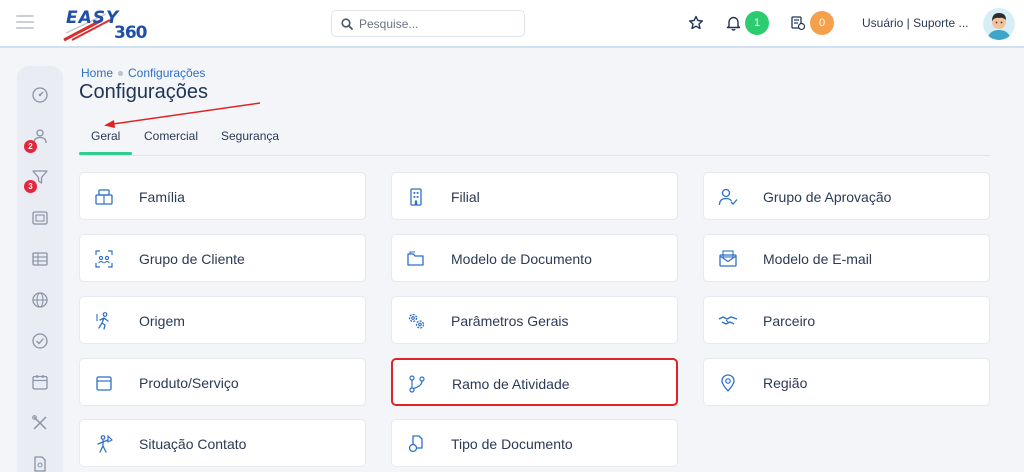 This screenshot has width=1024, height=472. What do you see at coordinates (846, 382) in the screenshot?
I see `card-regiao: Região` at bounding box center [846, 382].